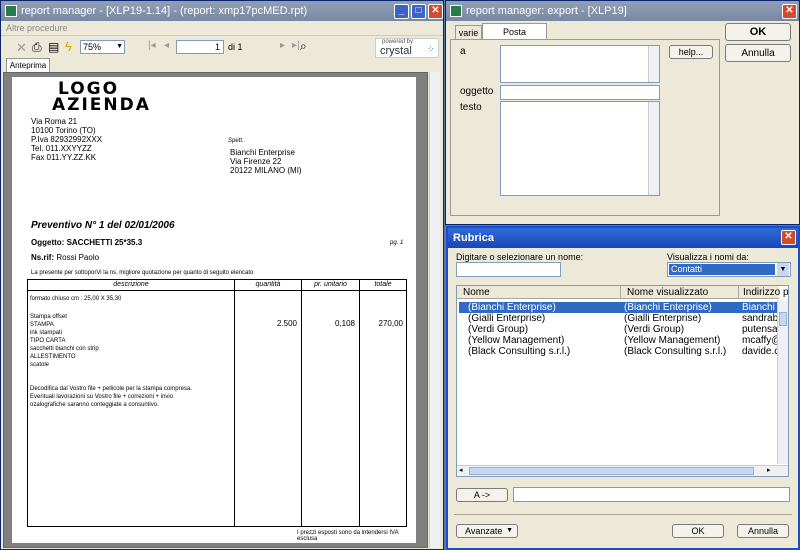 The height and width of the screenshot is (550, 800). Describe the element at coordinates (236, 141) in the screenshot. I see `spett-label: Spett.` at that location.